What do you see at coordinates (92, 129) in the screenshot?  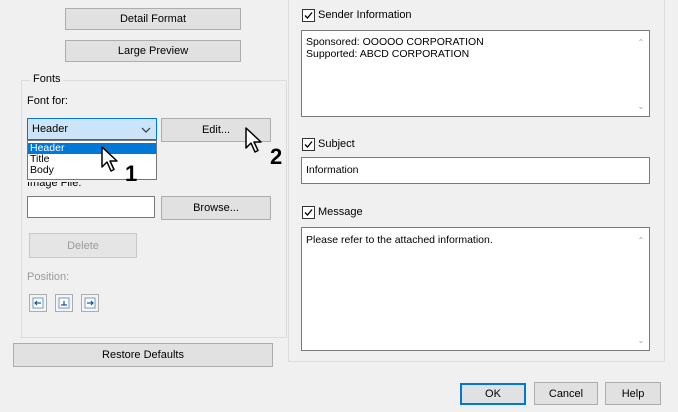 I see `font-for-select: Header` at bounding box center [92, 129].